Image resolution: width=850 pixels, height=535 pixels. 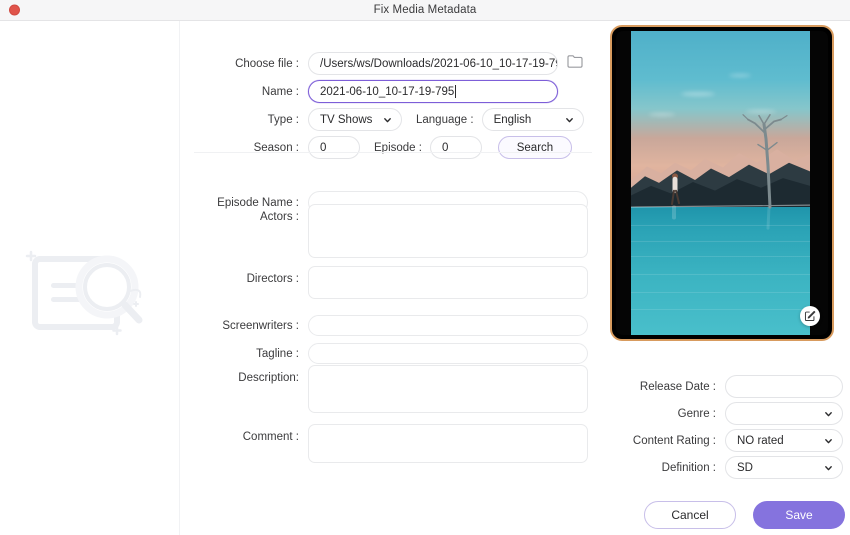 What do you see at coordinates (272, 279) in the screenshot?
I see `directors-label: Directors :` at bounding box center [272, 279].